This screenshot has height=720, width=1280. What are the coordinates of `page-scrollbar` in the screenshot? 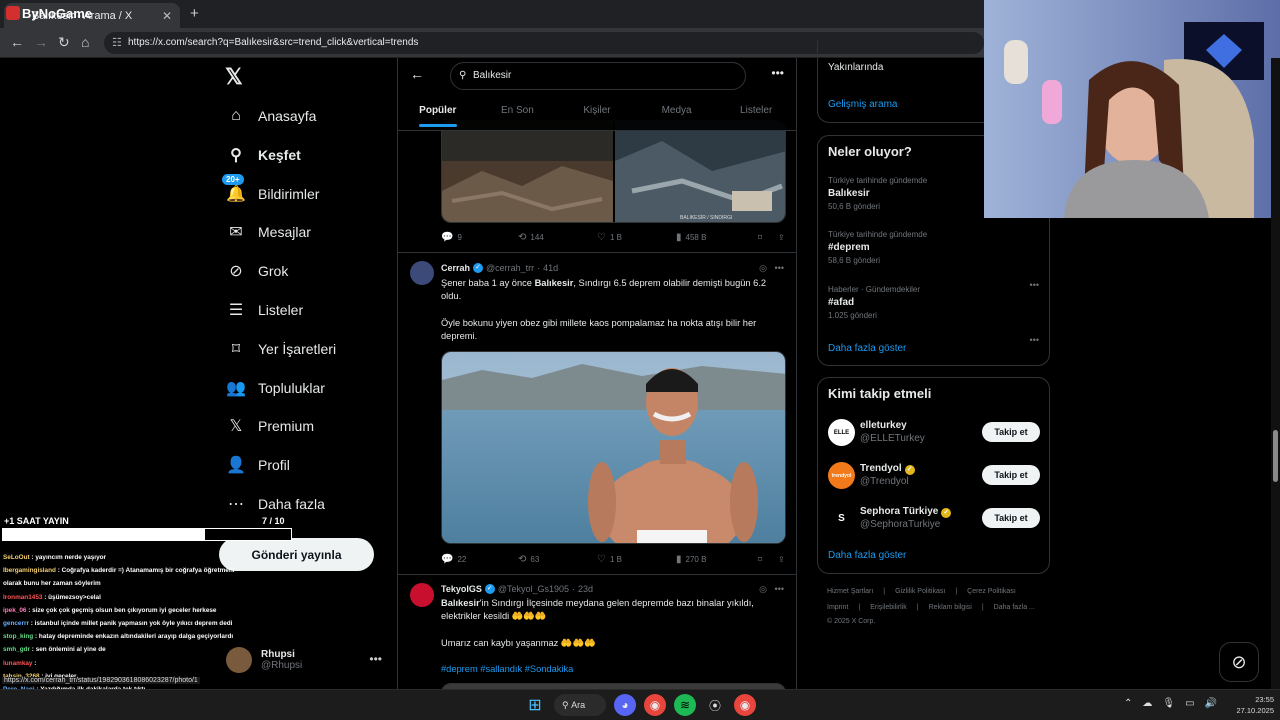 It's located at (1275, 377).